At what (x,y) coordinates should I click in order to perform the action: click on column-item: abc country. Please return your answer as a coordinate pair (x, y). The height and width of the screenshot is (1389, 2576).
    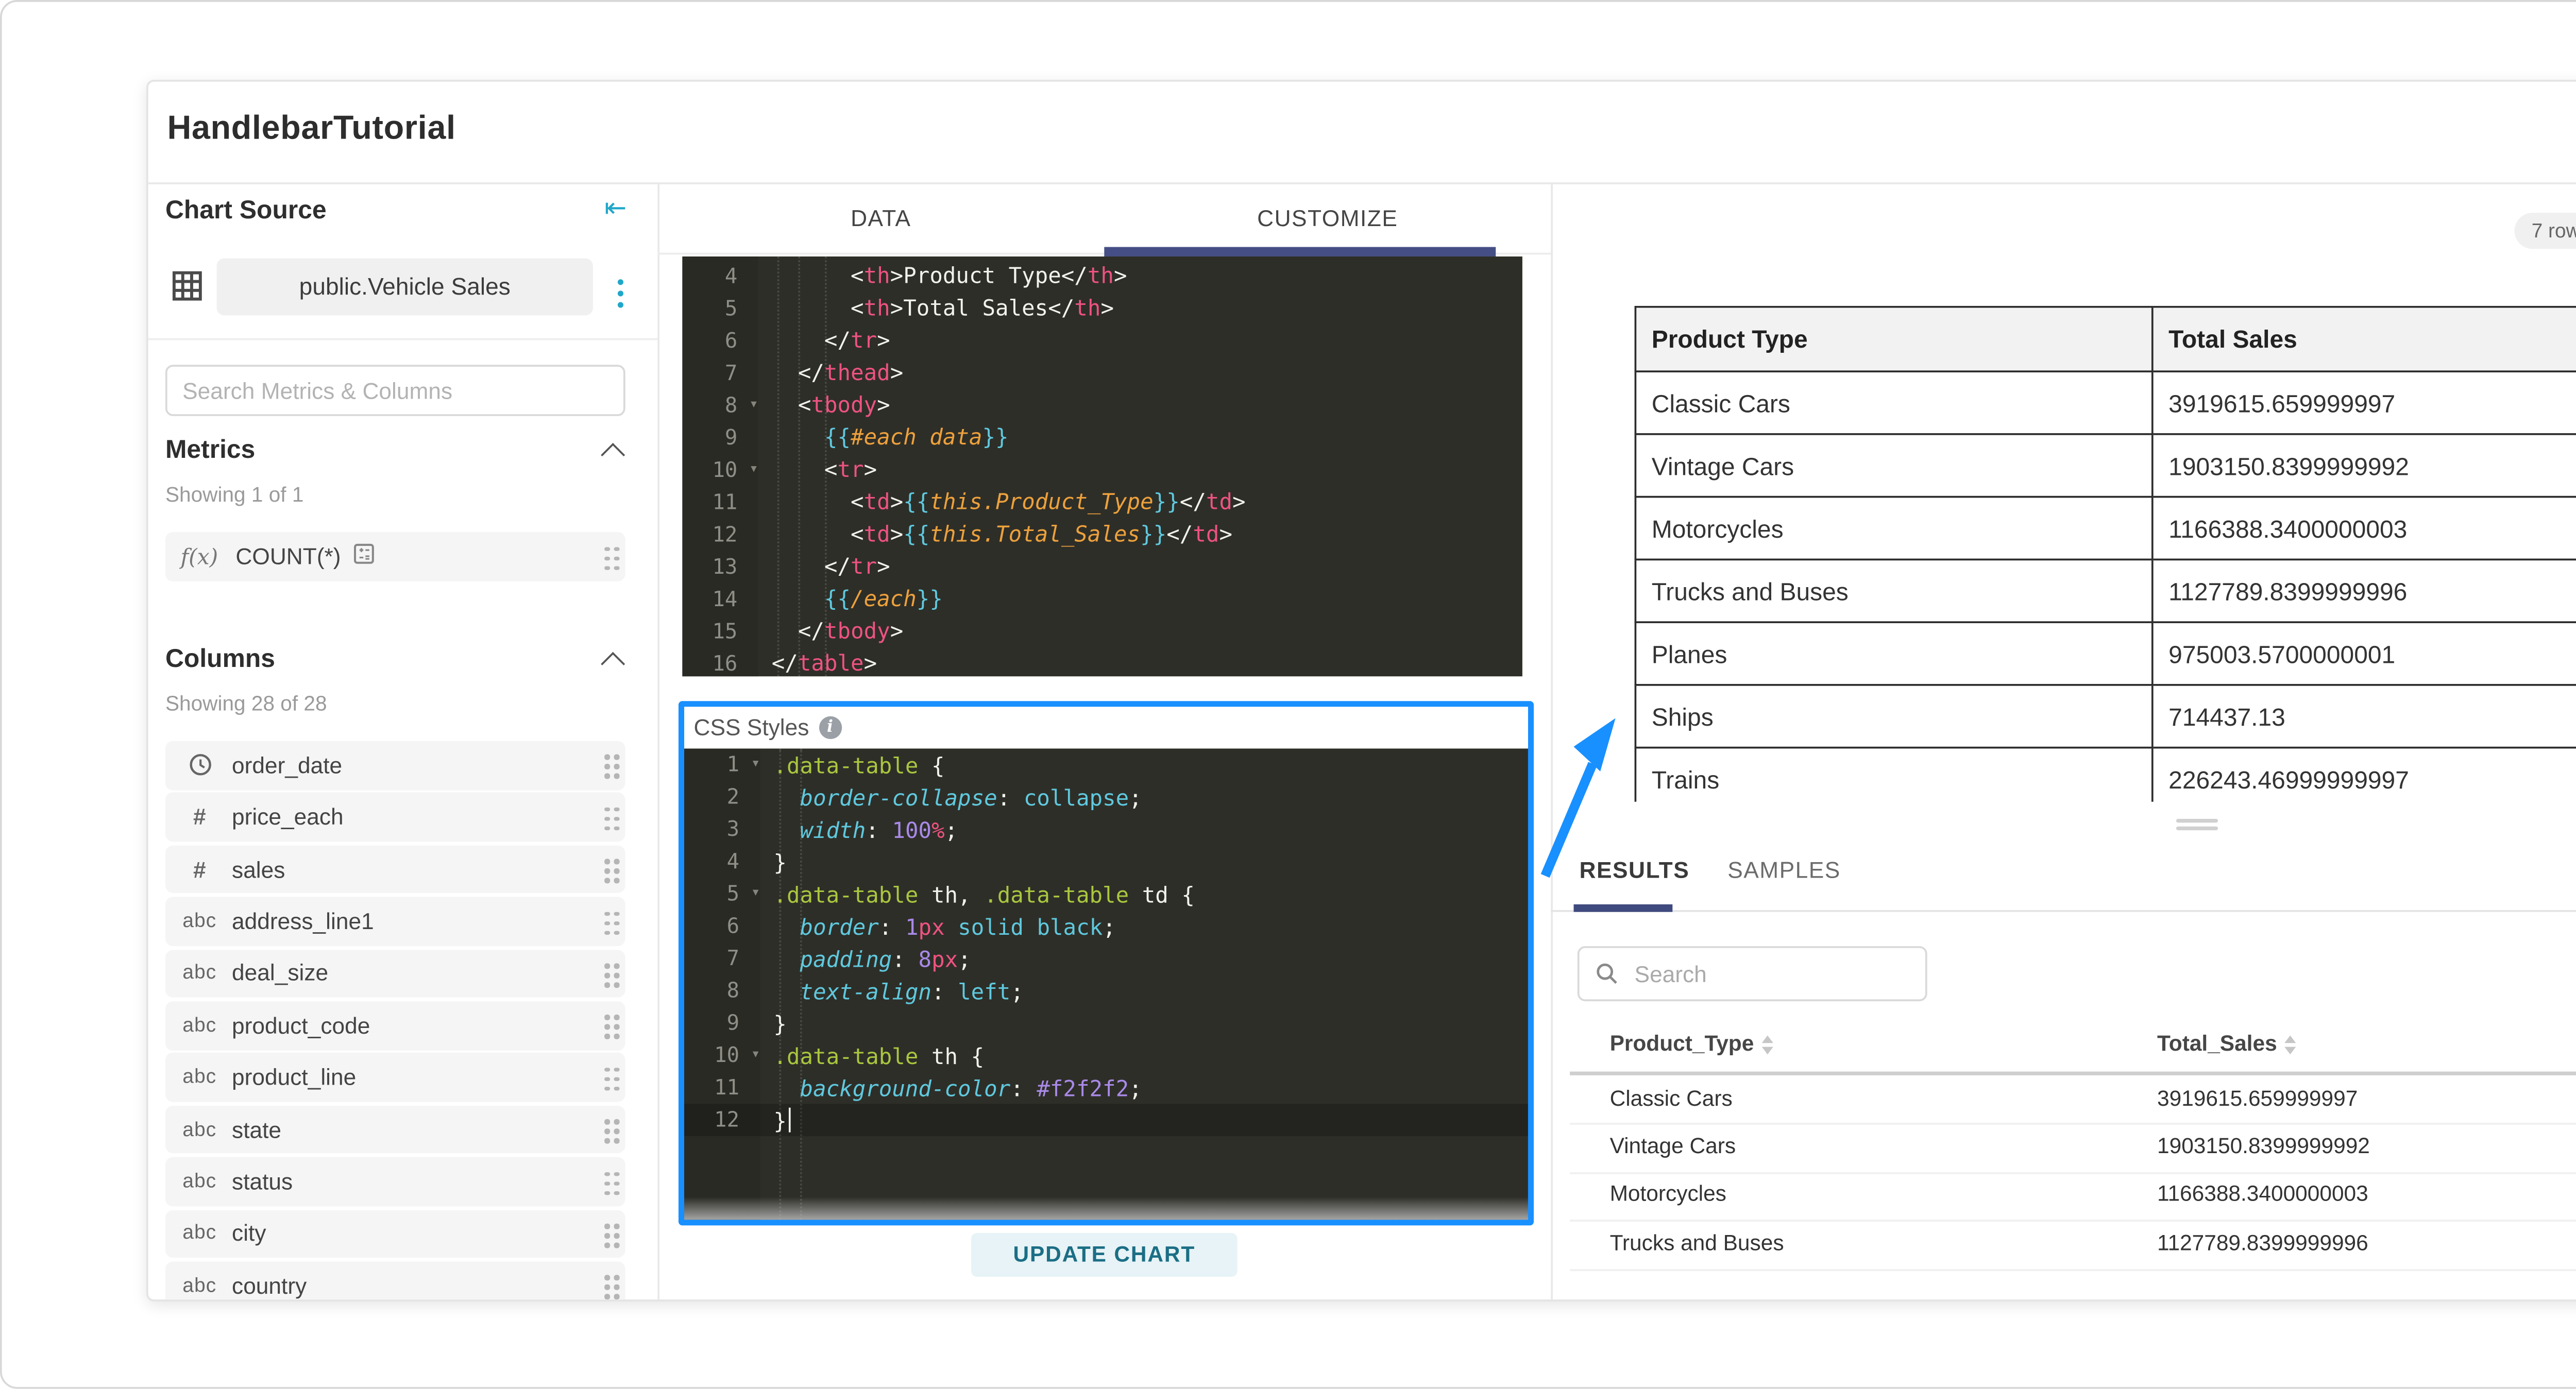
    Looking at the image, I should click on (395, 1280).